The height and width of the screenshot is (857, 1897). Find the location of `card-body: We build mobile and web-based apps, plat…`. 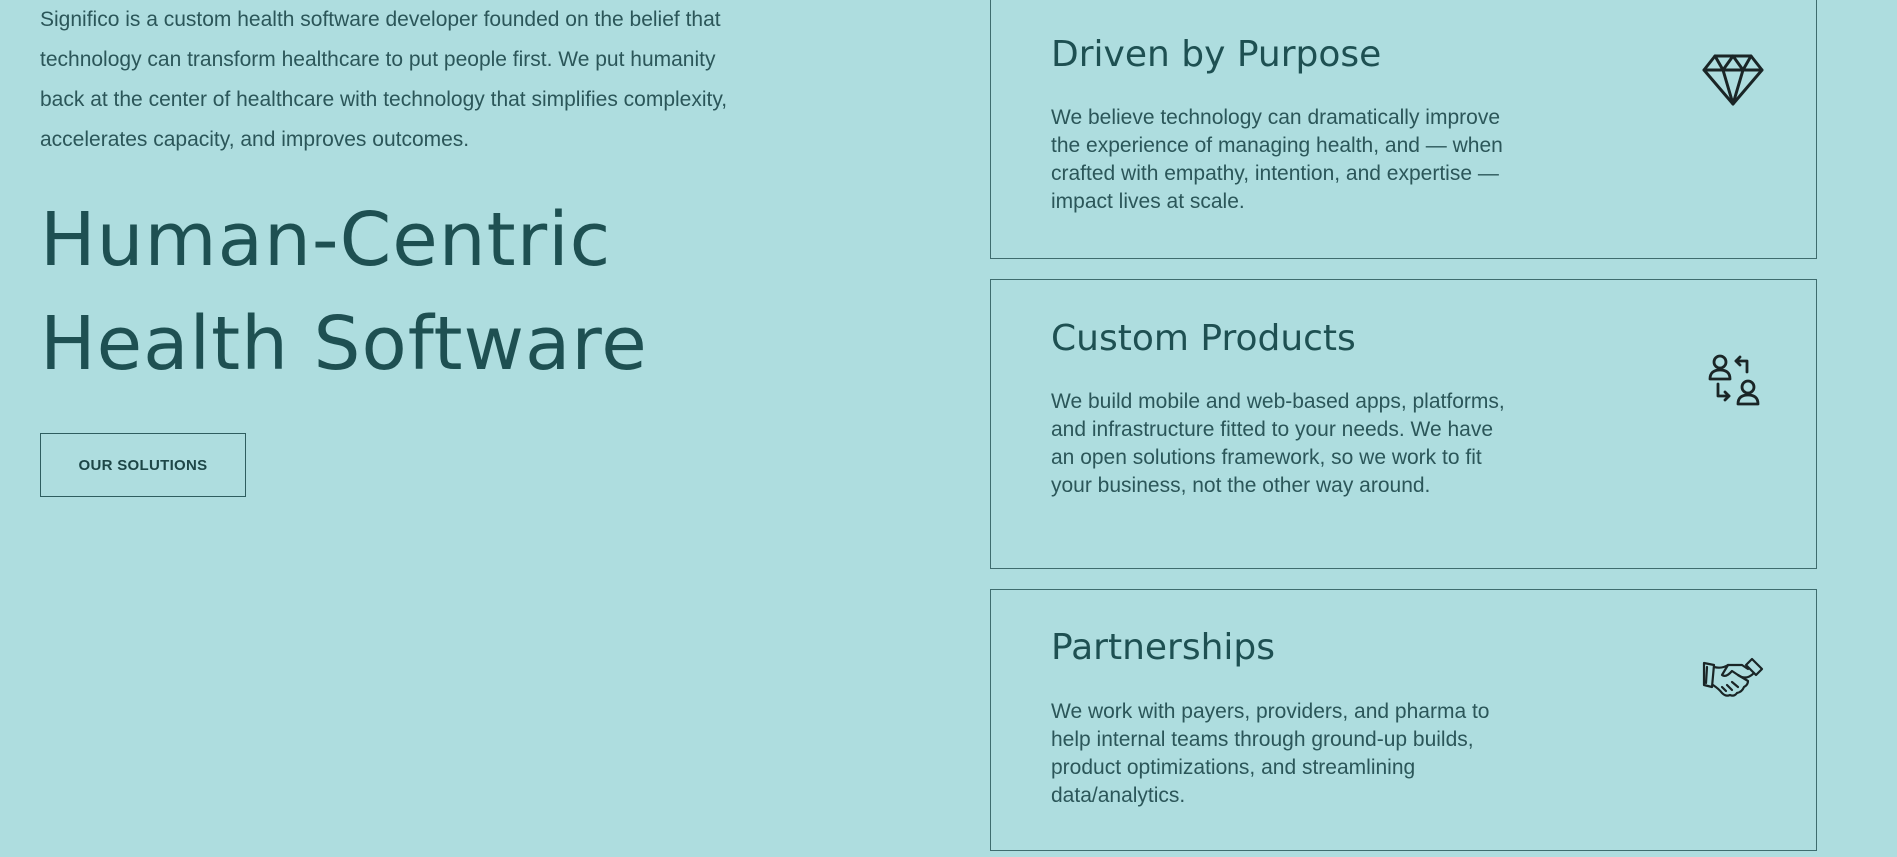

card-body: We build mobile and web-based apps, plat… is located at coordinates (1278, 443).